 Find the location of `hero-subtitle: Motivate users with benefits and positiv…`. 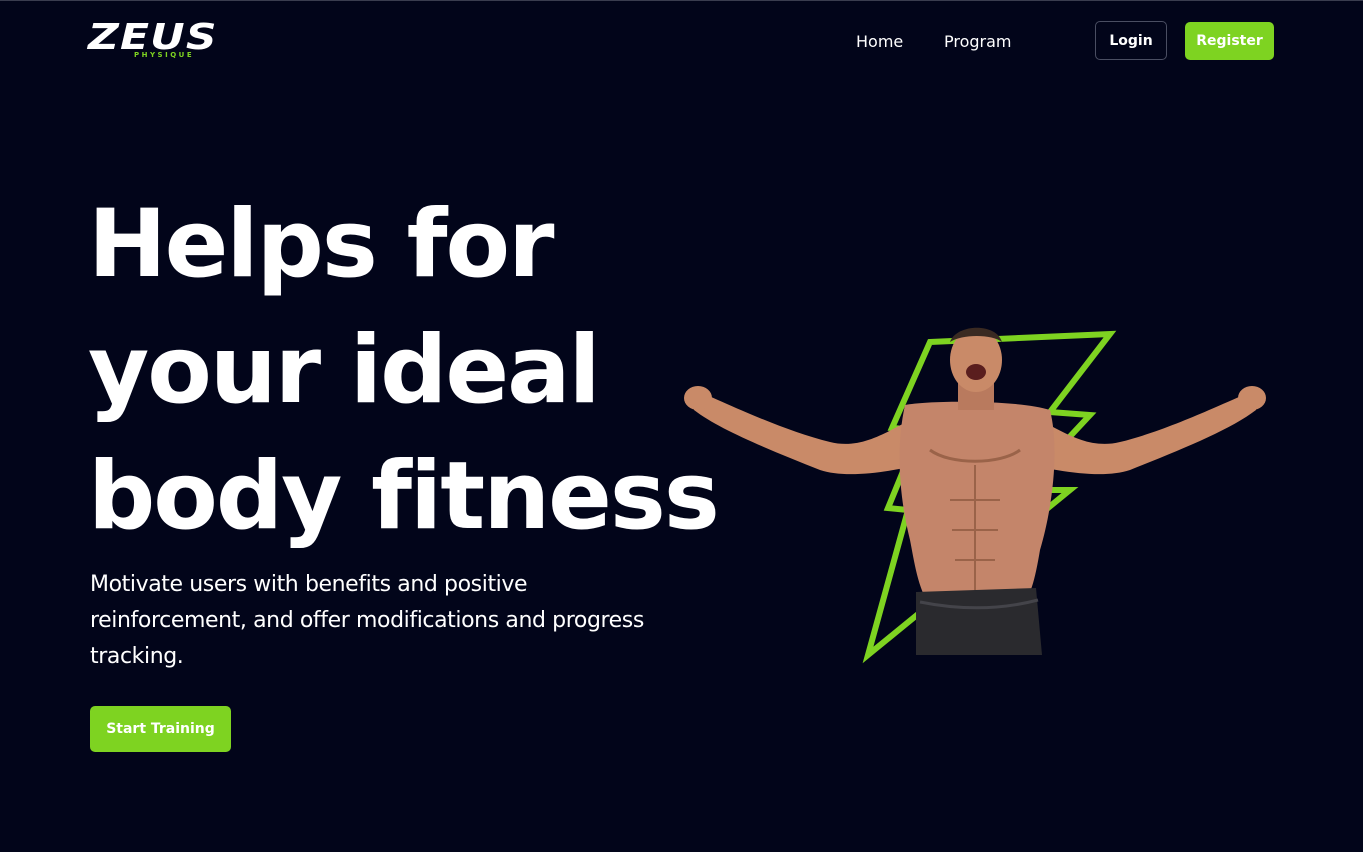

hero-subtitle: Motivate users with benefits and positiv… is located at coordinates (367, 620).